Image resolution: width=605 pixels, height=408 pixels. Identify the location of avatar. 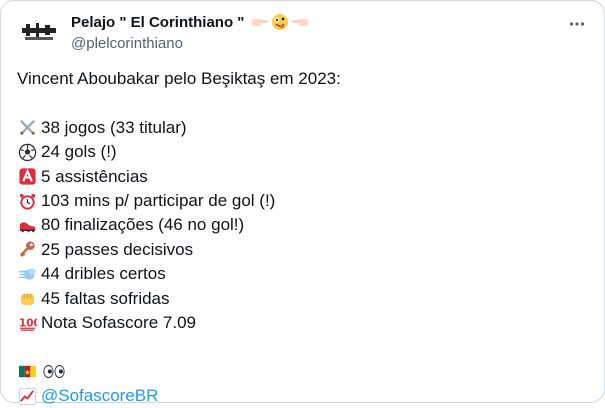
(39, 33).